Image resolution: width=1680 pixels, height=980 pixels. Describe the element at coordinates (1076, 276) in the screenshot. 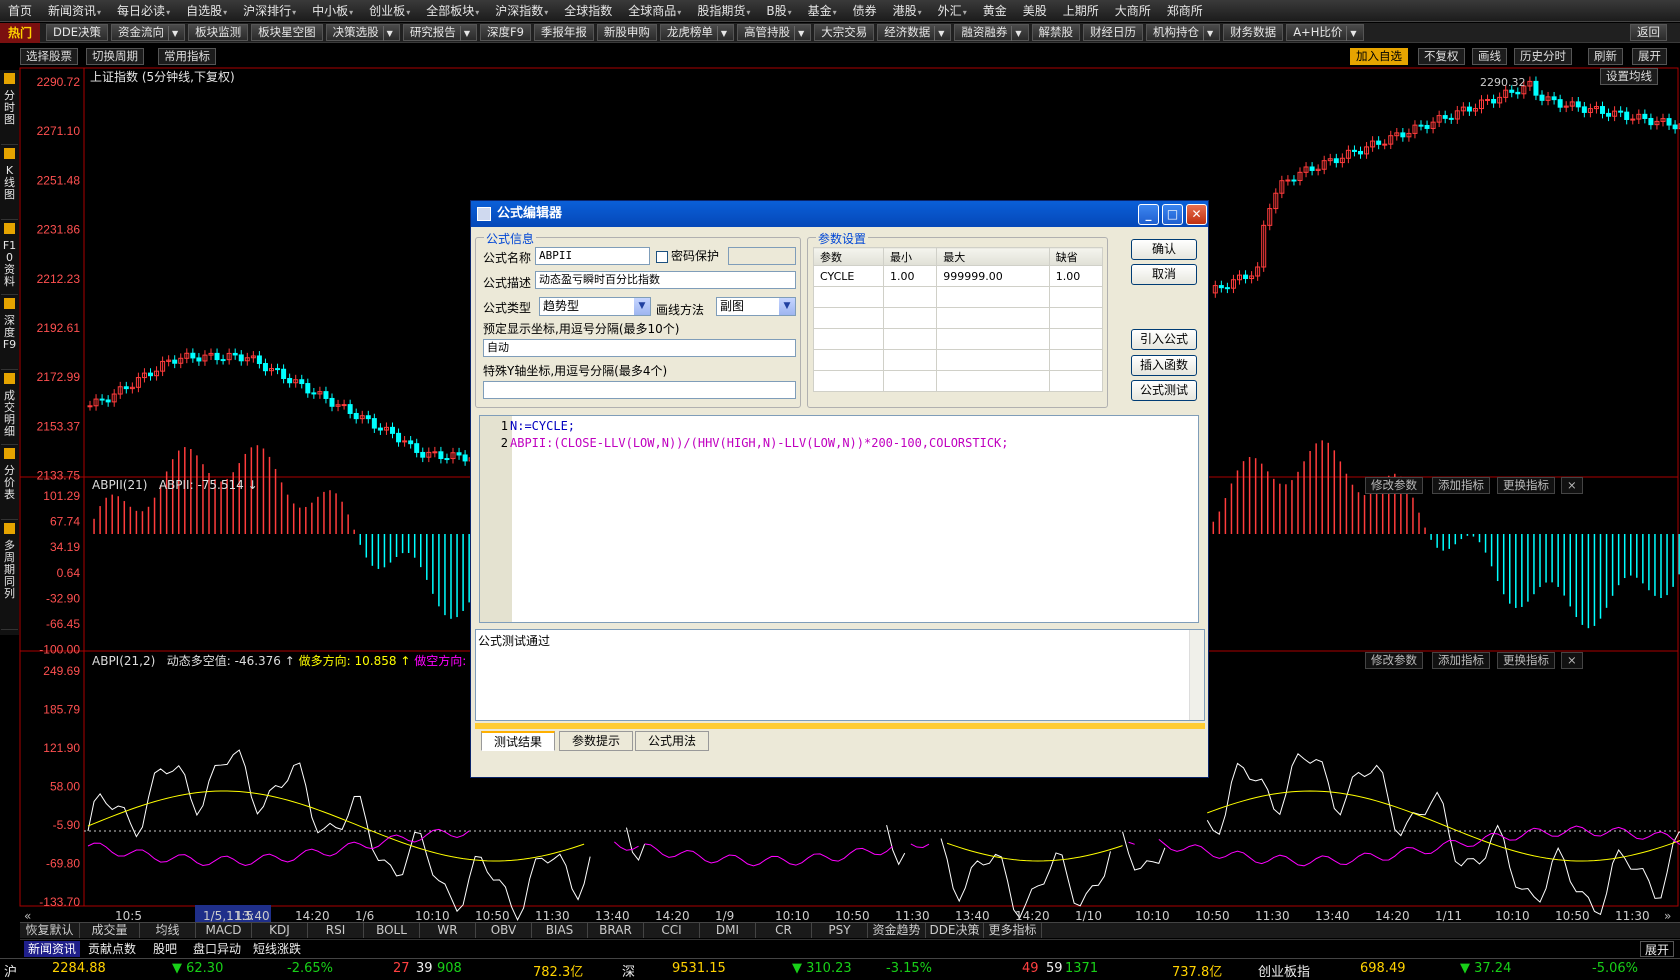

I see `param-cell: 1.00` at that location.